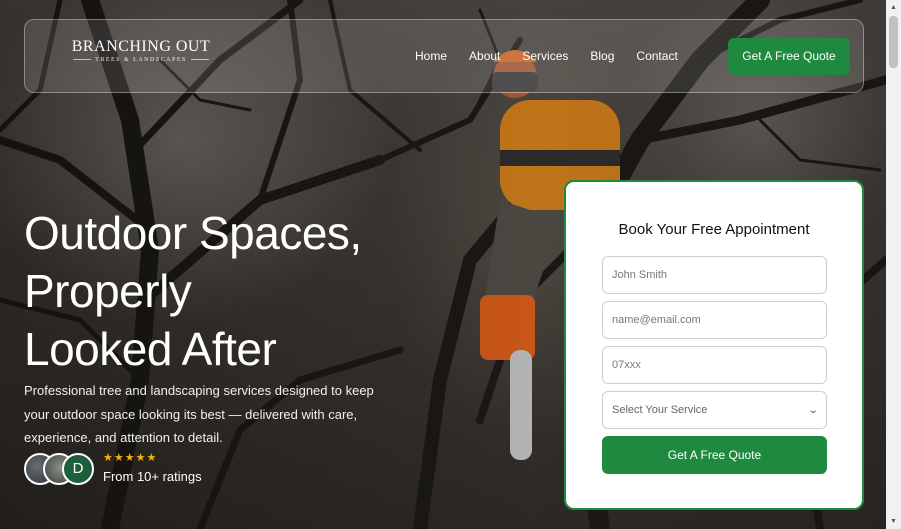 This screenshot has height=529, width=901. What do you see at coordinates (141, 60) in the screenshot?
I see `logo-tagline: TREES & LANDSCAPES` at bounding box center [141, 60].